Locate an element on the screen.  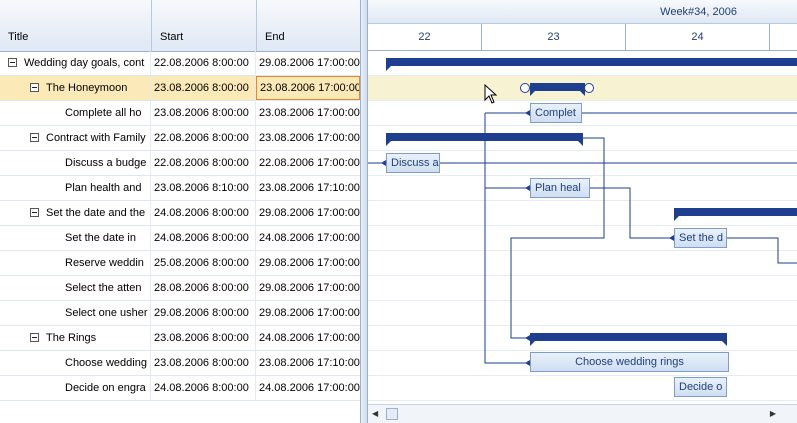
cell-title: Set the date in is located at coordinates (75, 238).